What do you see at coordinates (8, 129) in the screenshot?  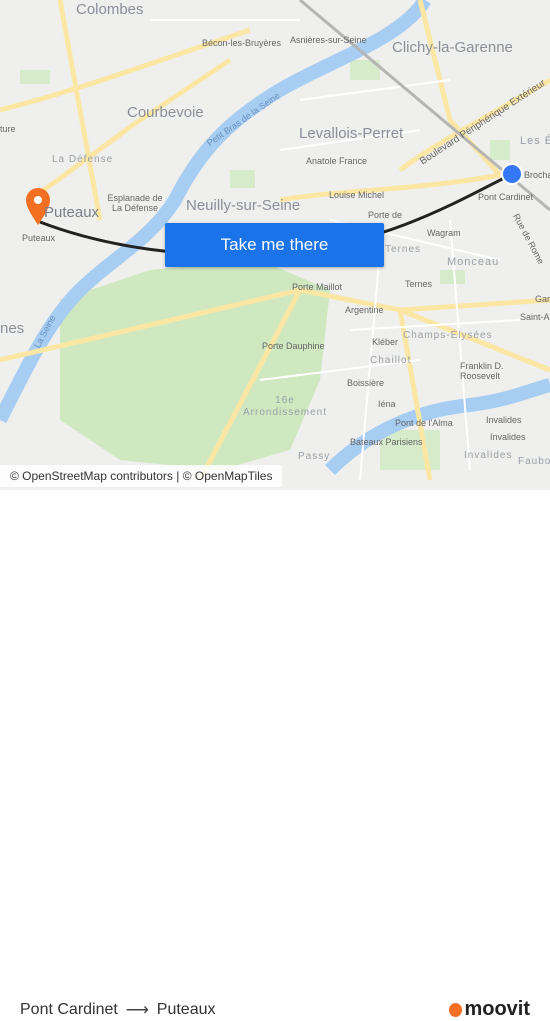 I see `place-label: ture` at bounding box center [8, 129].